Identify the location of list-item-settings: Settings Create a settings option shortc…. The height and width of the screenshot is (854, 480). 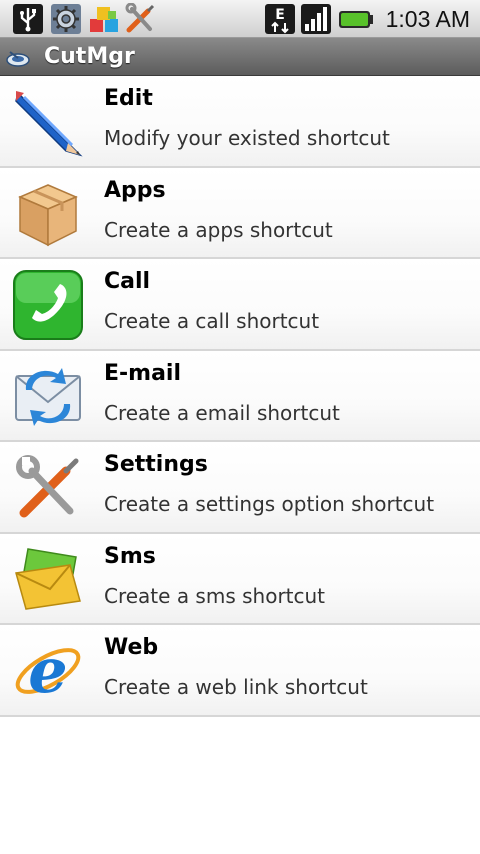
(240, 488).